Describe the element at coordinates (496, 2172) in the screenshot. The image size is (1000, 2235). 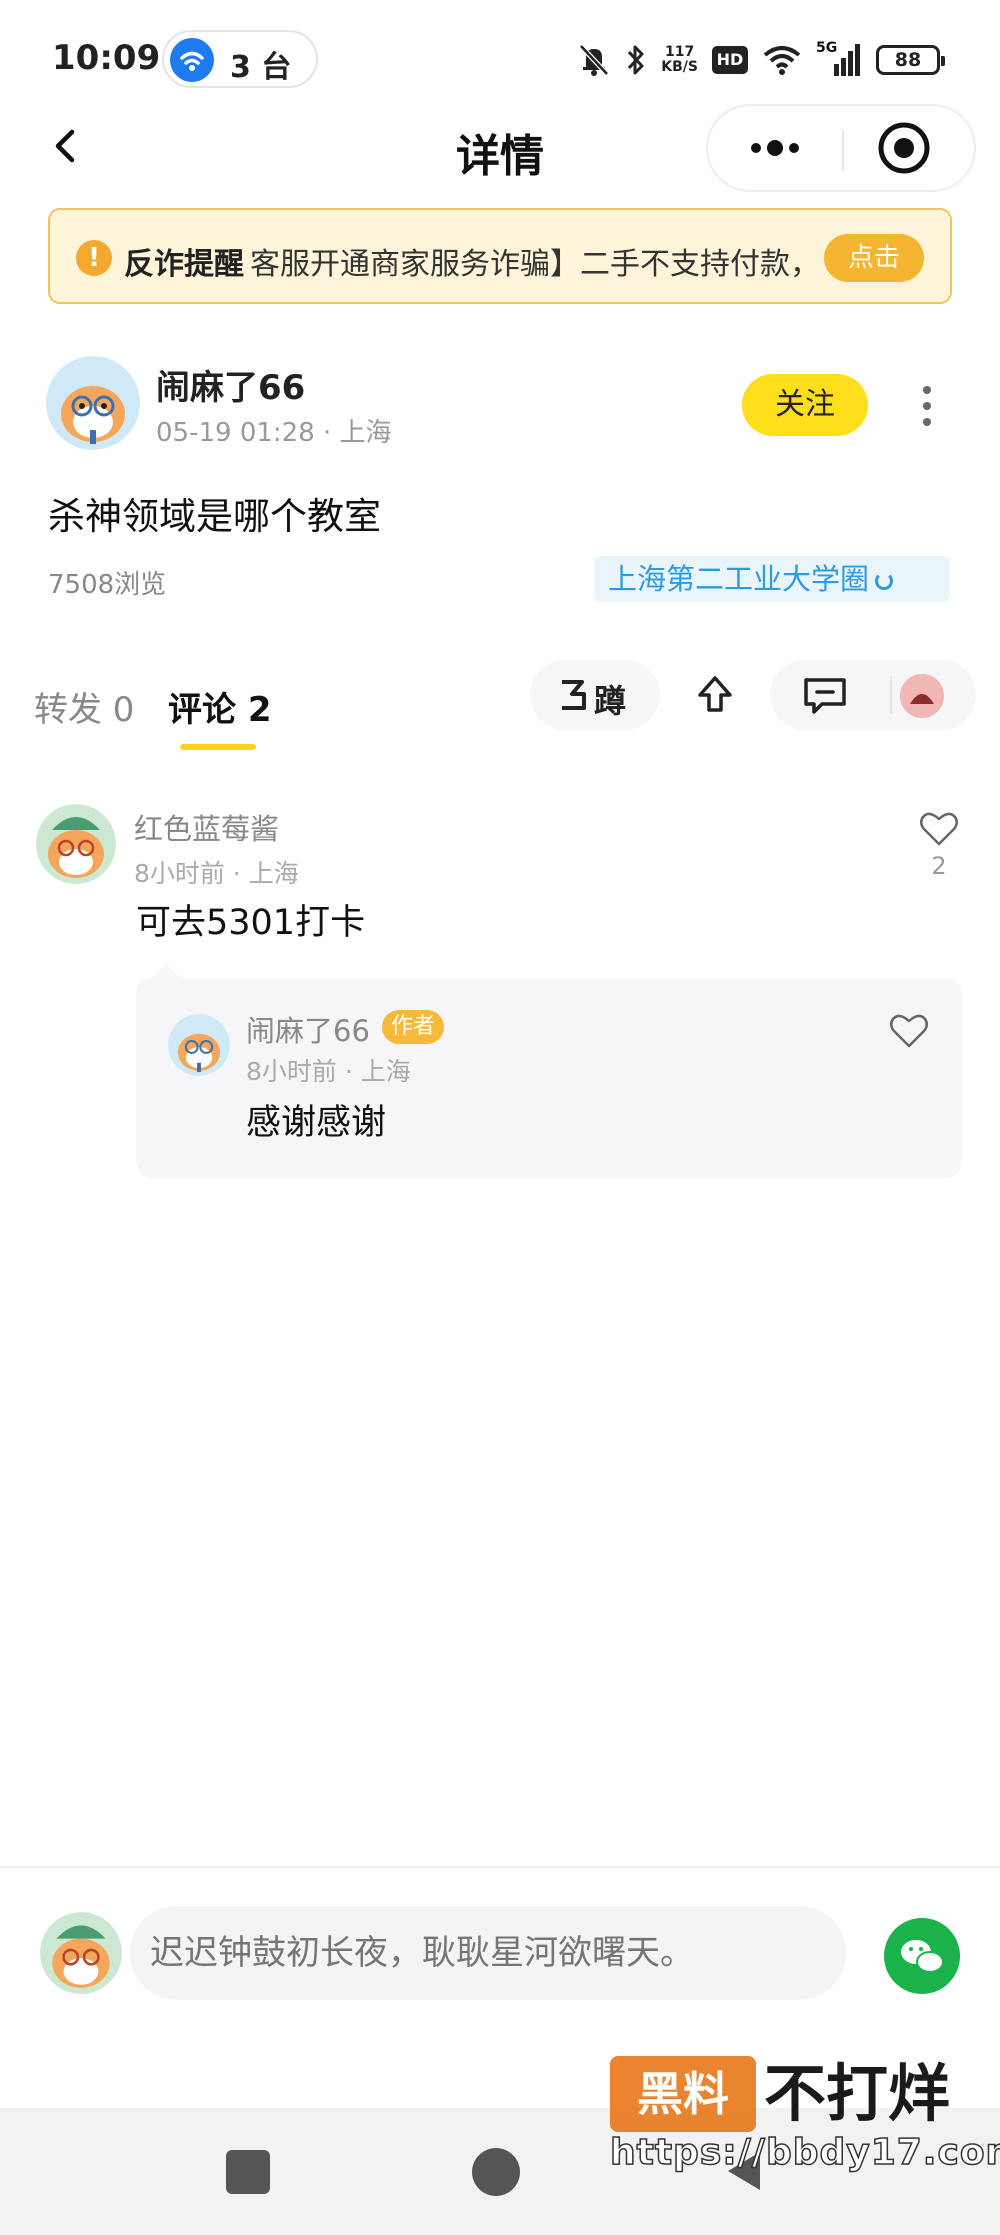
I see `home-button` at that location.